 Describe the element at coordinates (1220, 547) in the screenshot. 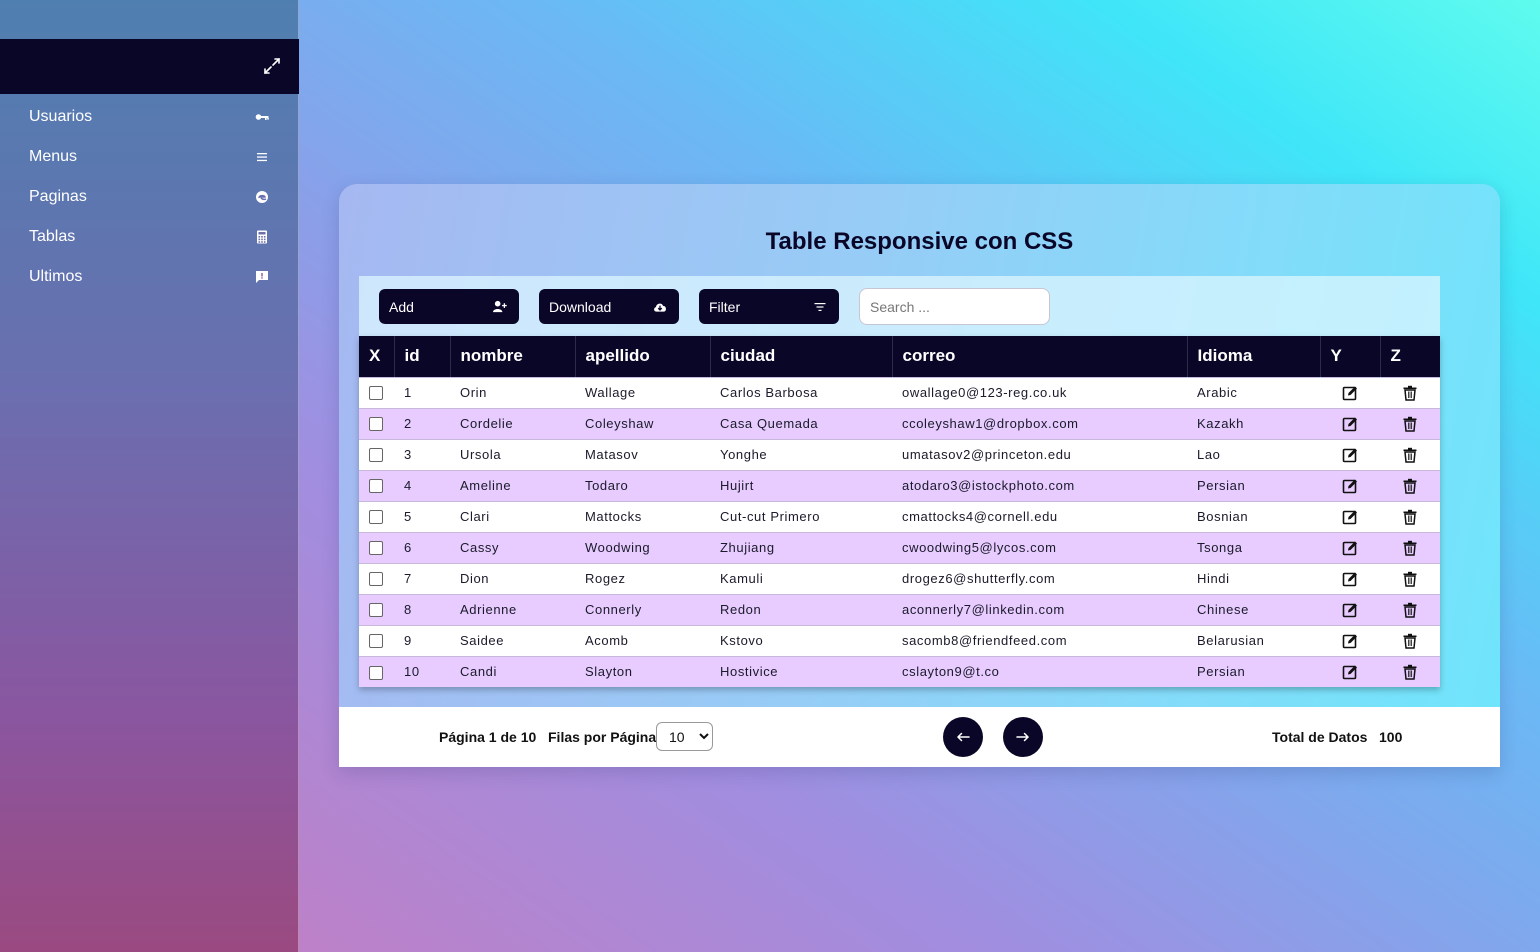

I see `cell-idioma: Tsonga` at that location.